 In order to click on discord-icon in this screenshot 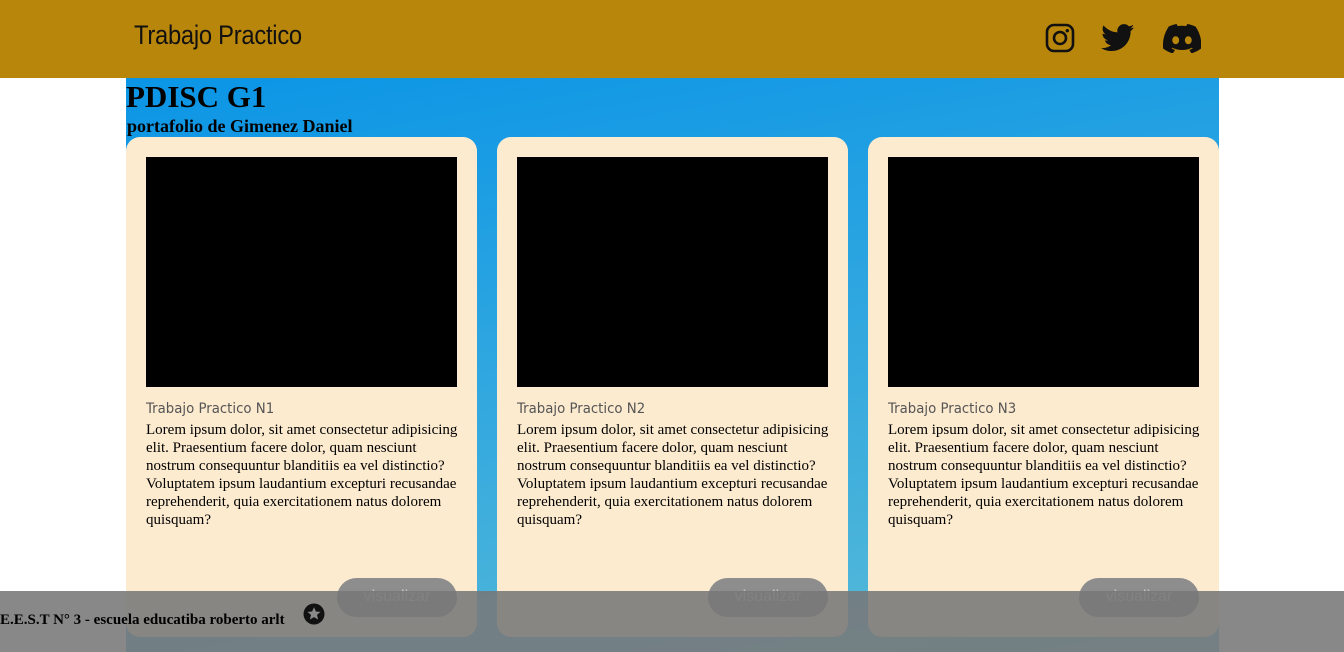, I will do `click(1182, 38)`.